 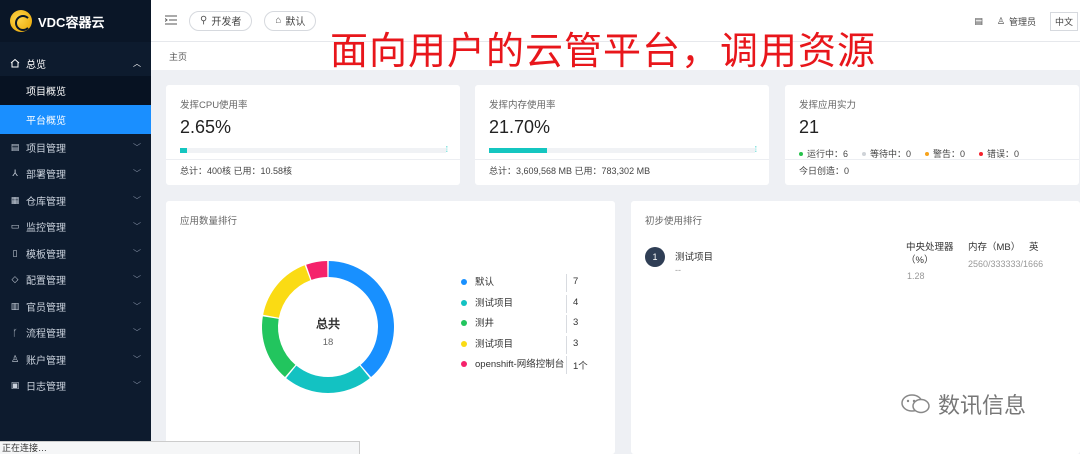 What do you see at coordinates (15, 385) in the screenshot?
I see `log-icon: ▣` at bounding box center [15, 385].